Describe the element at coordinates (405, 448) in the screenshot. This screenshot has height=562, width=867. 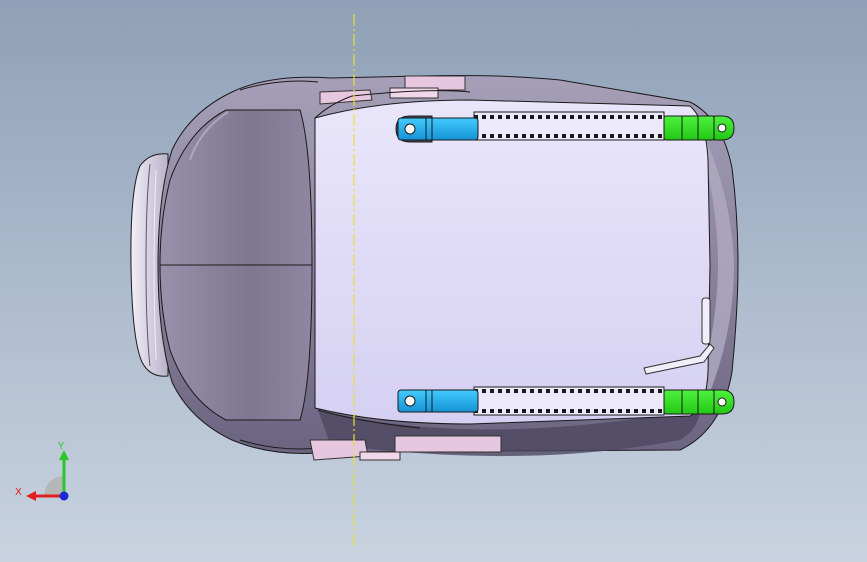
I see `bottom-hinge-bracket` at that location.